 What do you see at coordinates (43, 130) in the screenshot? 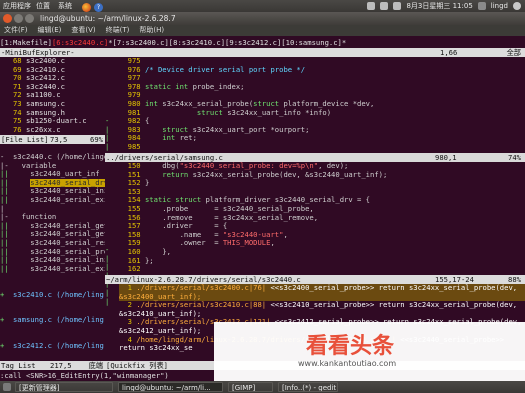
I see `file-name: sc26xx.c` at bounding box center [43, 130].